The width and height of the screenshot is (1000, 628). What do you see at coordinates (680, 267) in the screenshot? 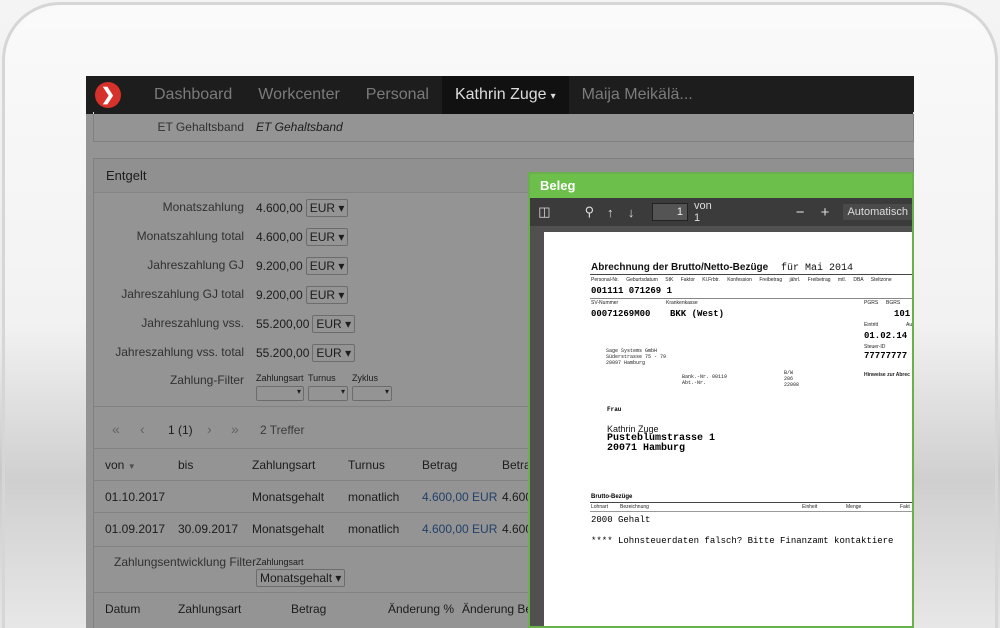
I see `doc-title-text: Abrechnung der Brutto/Netto-Bezüge` at bounding box center [680, 267].